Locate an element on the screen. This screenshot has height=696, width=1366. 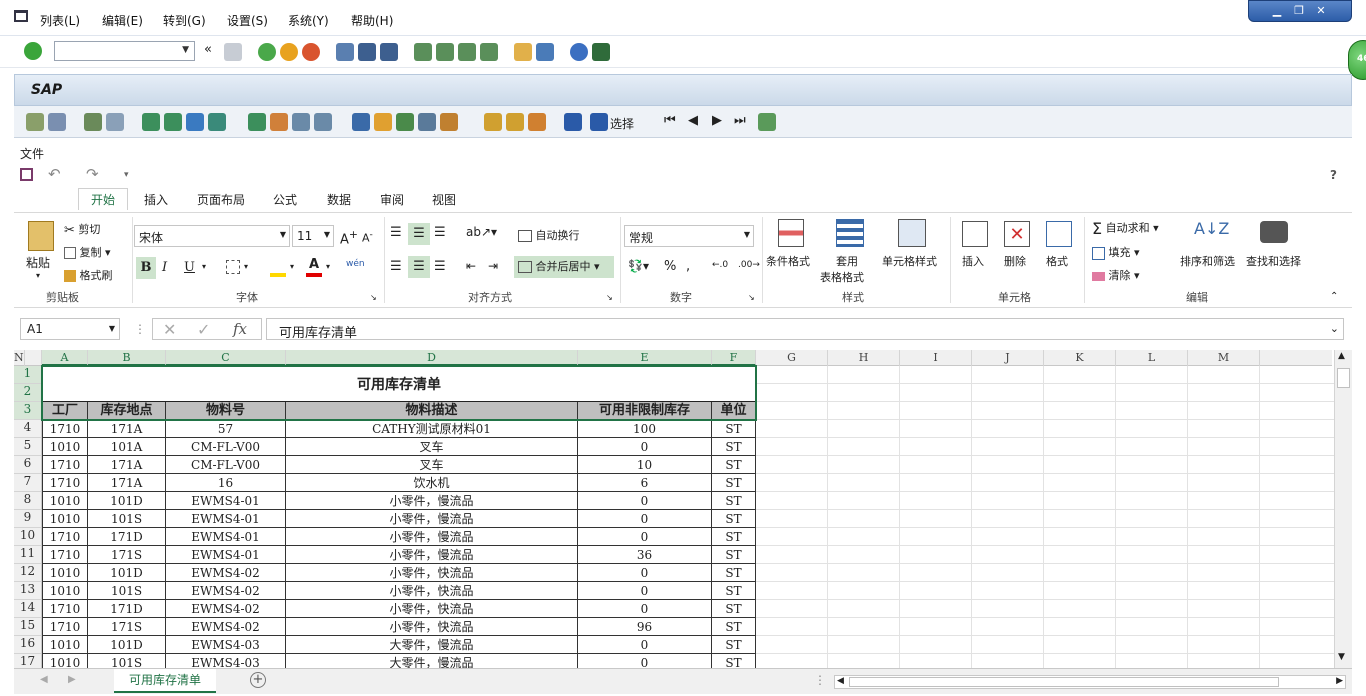
column-header: J is located at coordinates (1008, 358).